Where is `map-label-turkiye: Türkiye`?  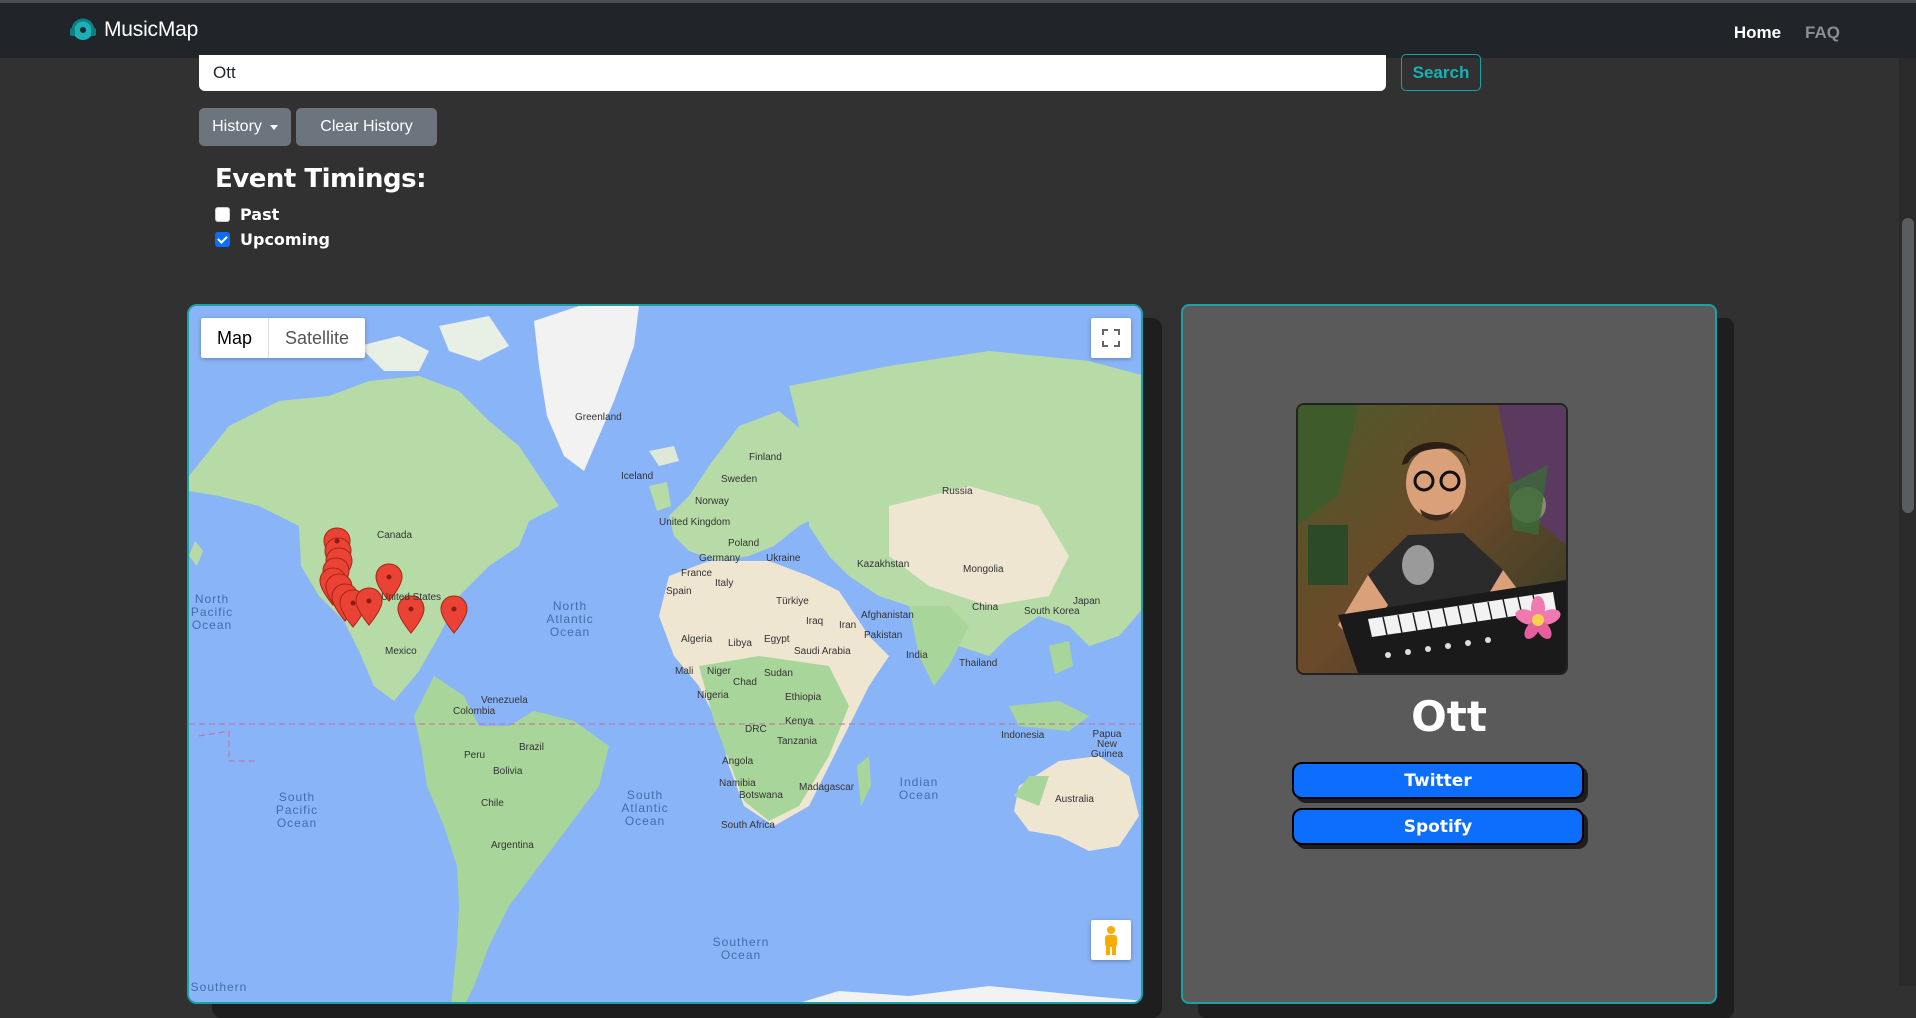 map-label-turkiye: Türkiye is located at coordinates (792, 601).